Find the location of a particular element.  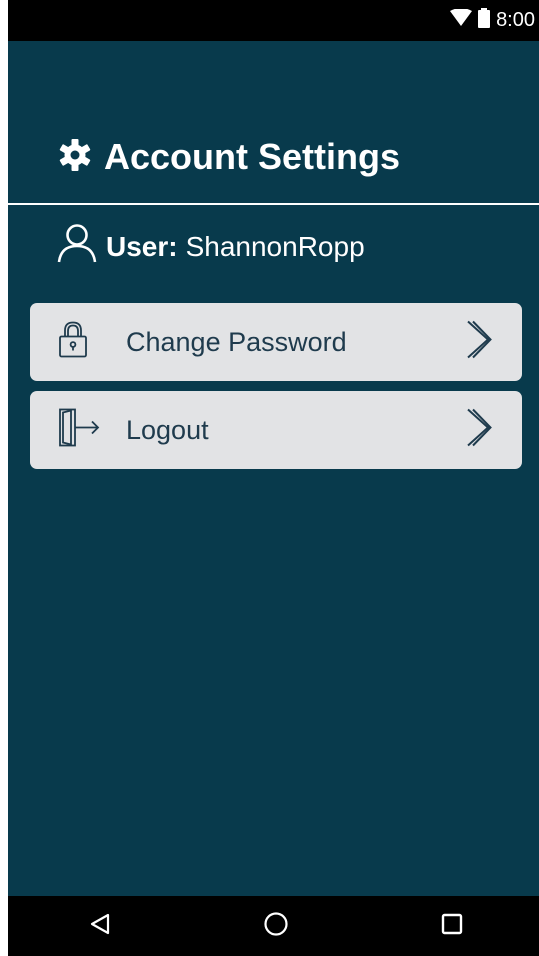

nav-back-button is located at coordinates (100, 926).